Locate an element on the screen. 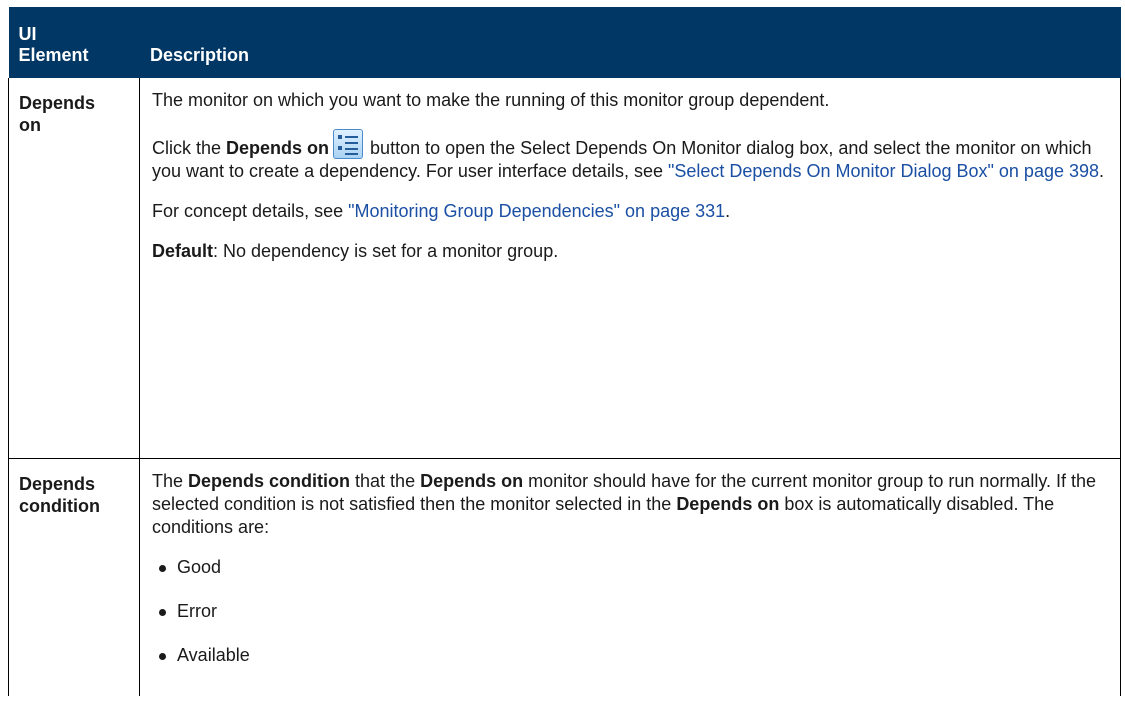 The height and width of the screenshot is (715, 1125). list-item: Error is located at coordinates (632, 611).